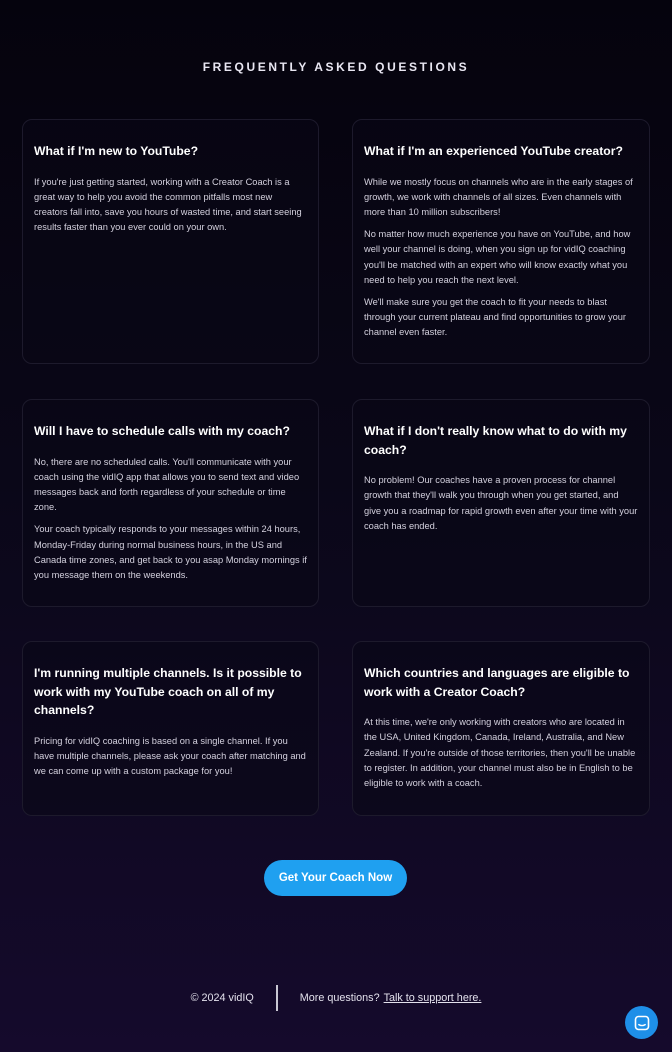  What do you see at coordinates (433, 998) in the screenshot?
I see `support-link: Talk to support here.` at bounding box center [433, 998].